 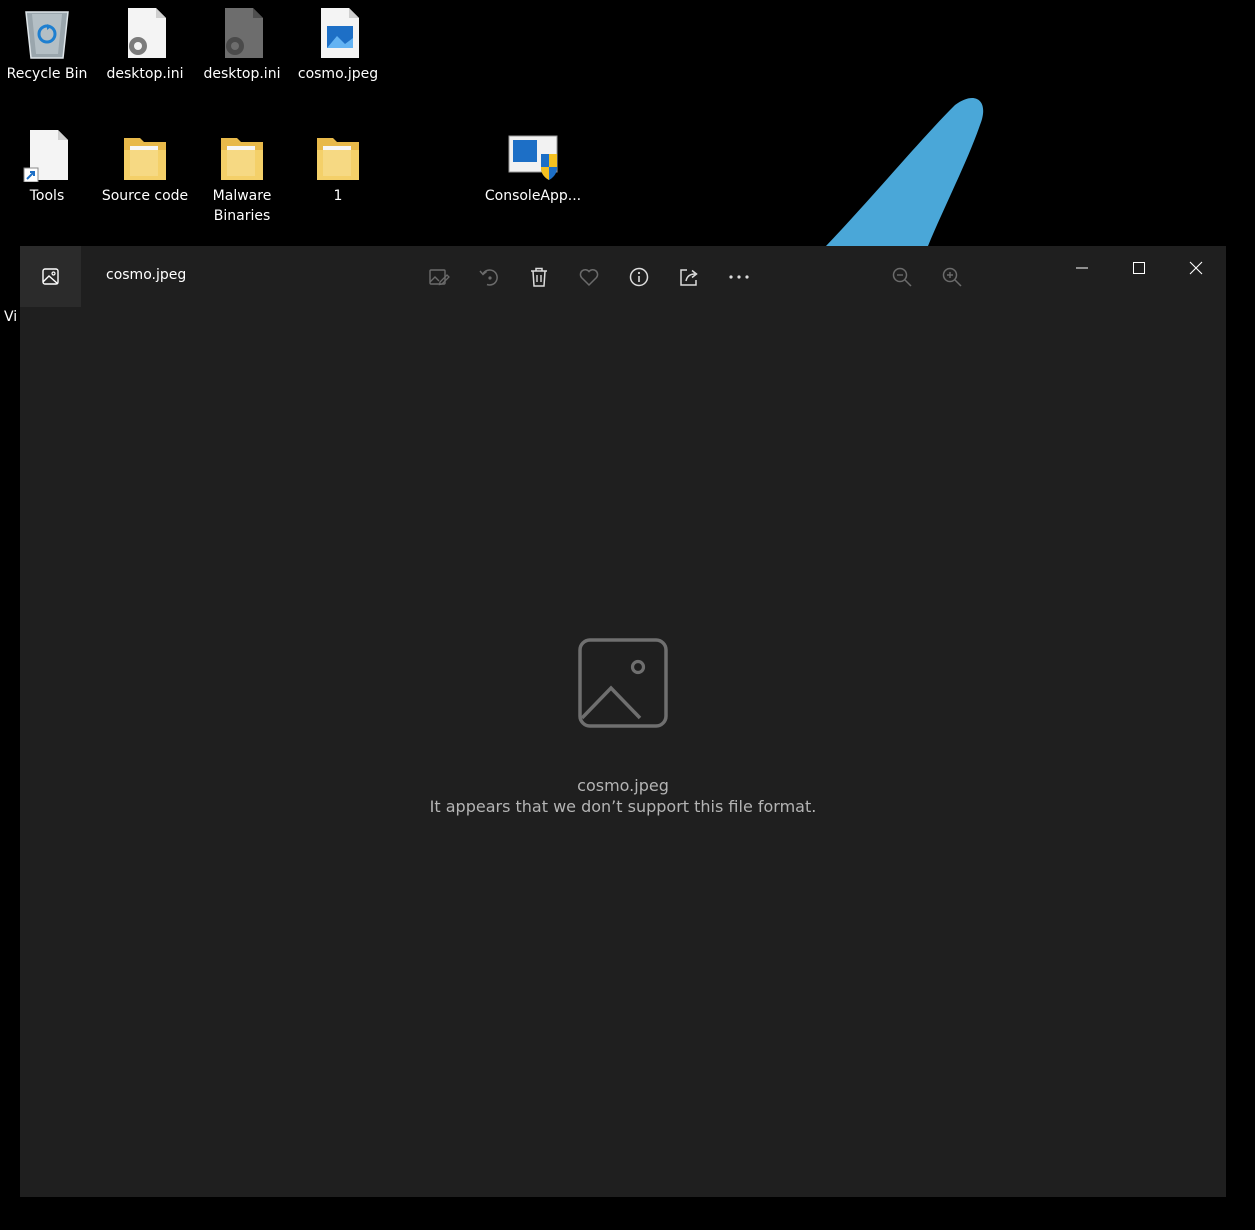 What do you see at coordinates (47, 31) in the screenshot?
I see `recycle-bin-icon` at bounding box center [47, 31].